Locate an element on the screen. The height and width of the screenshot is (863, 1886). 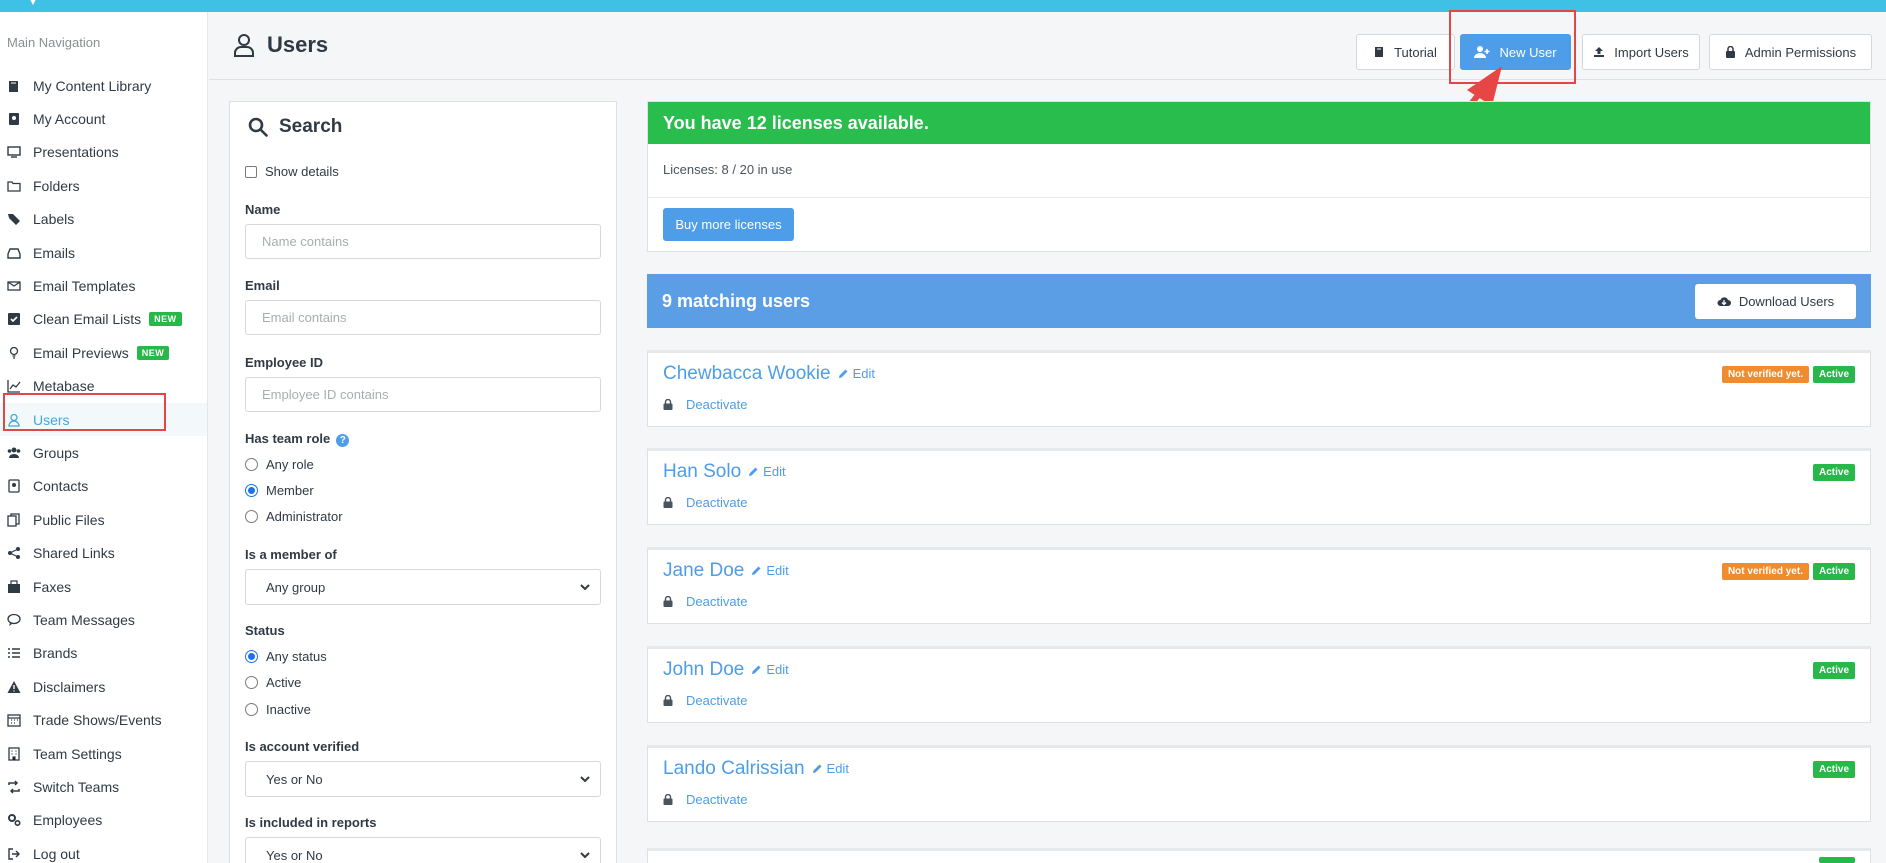
sidebar-item-label: Log out is located at coordinates (56, 853).